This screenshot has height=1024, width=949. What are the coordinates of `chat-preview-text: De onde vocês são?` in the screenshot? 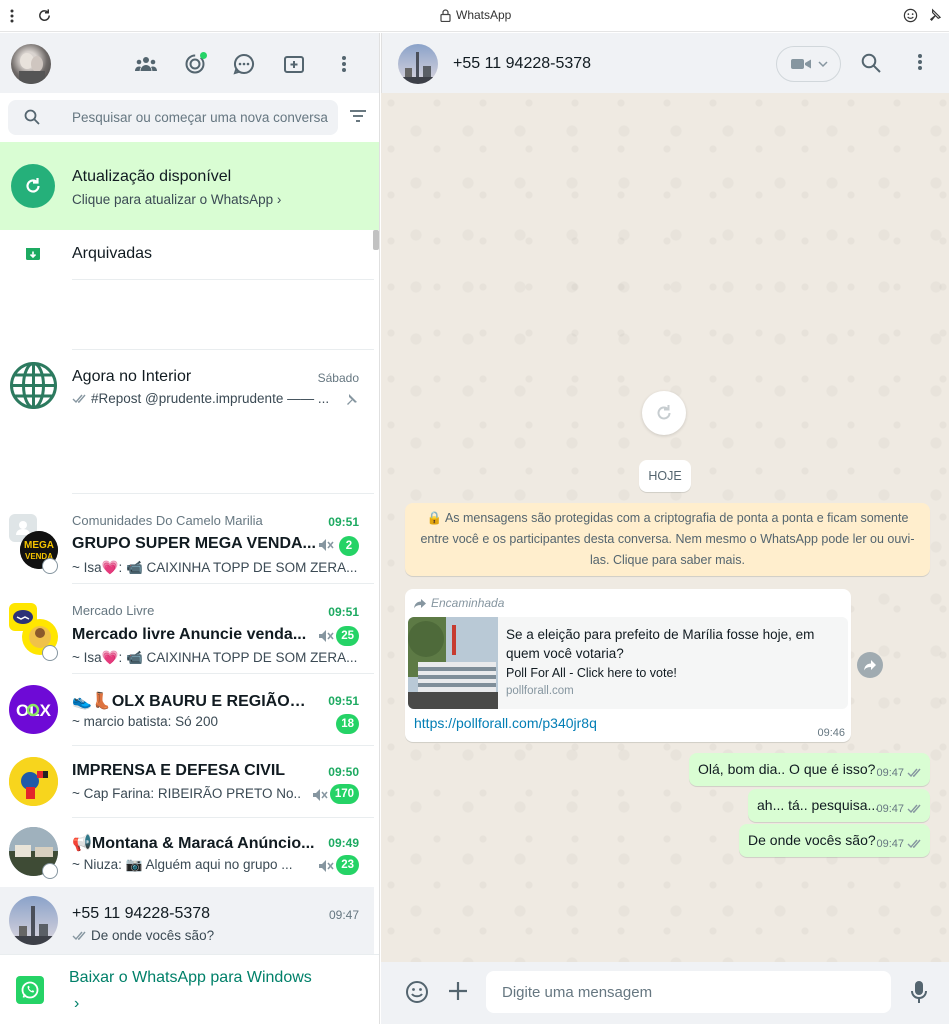 It's located at (153, 935).